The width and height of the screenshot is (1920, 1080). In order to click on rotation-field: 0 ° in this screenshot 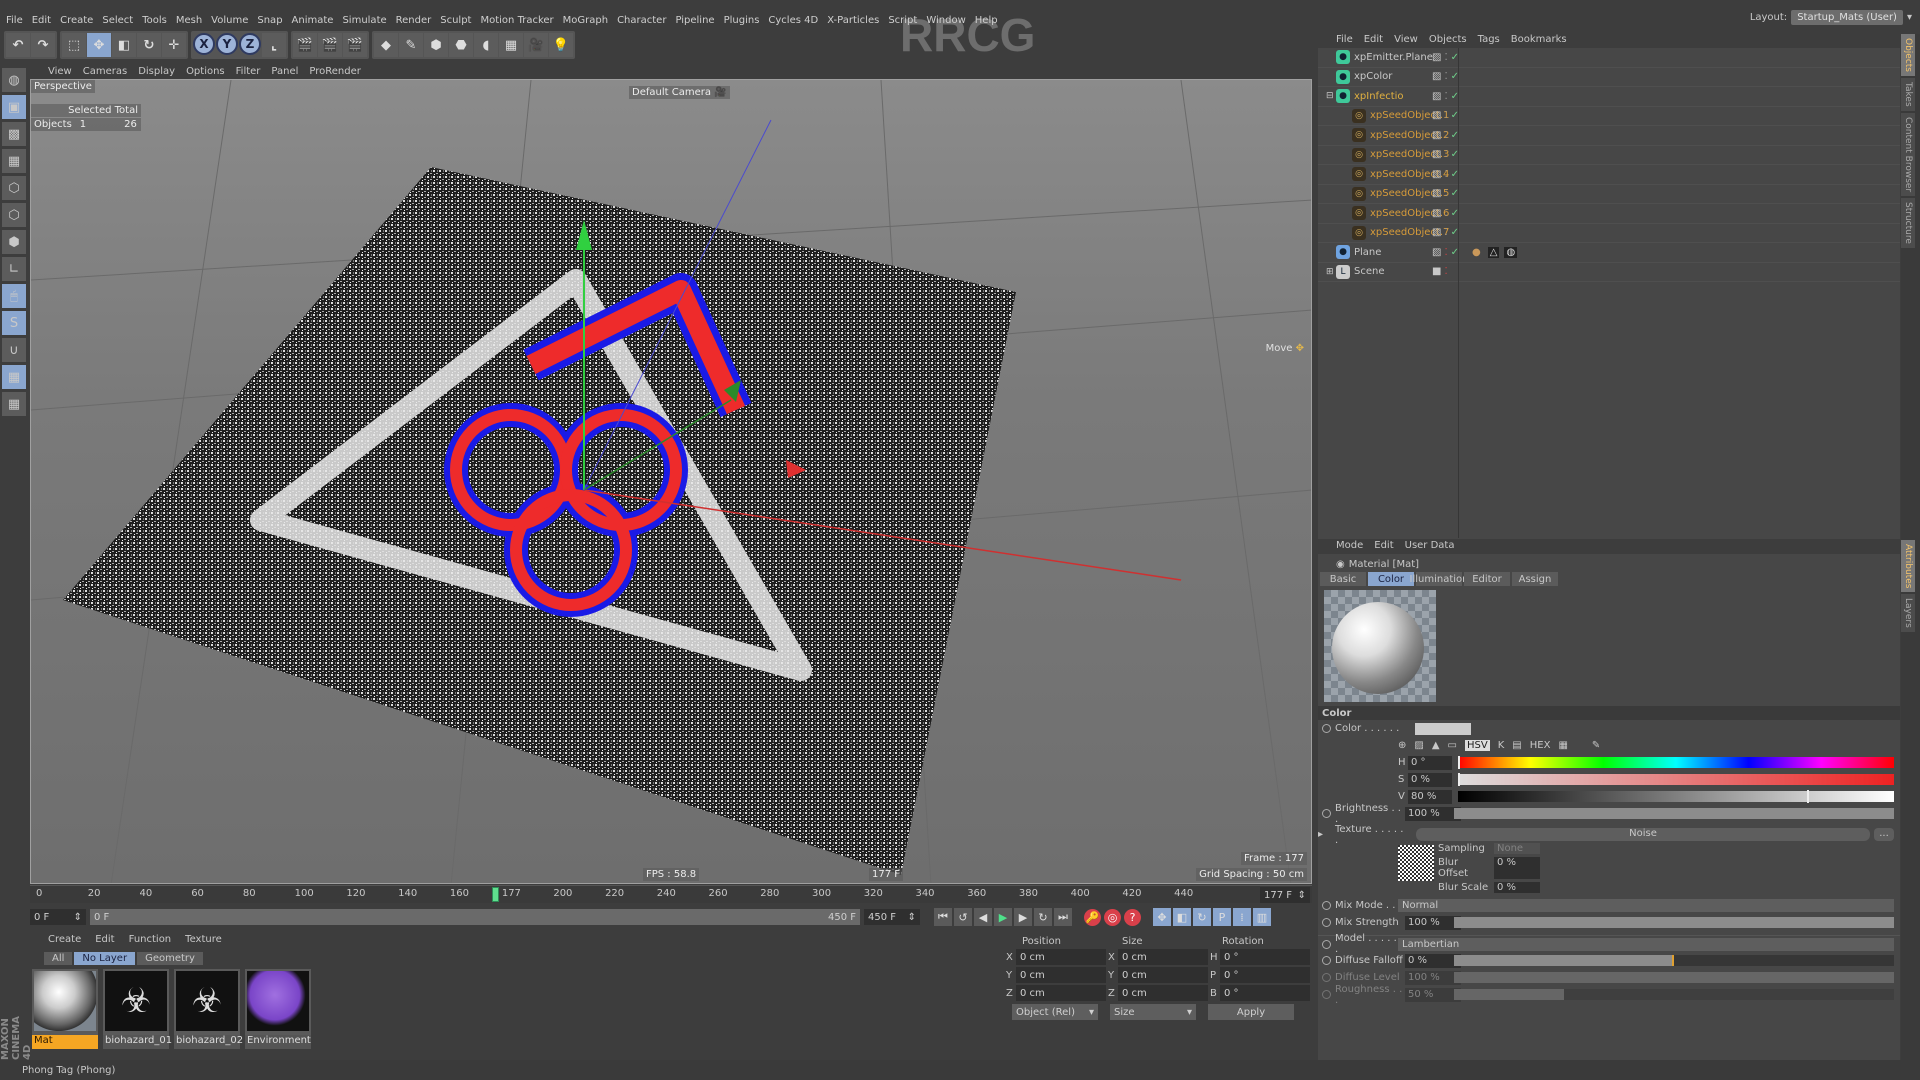, I will do `click(1265, 993)`.